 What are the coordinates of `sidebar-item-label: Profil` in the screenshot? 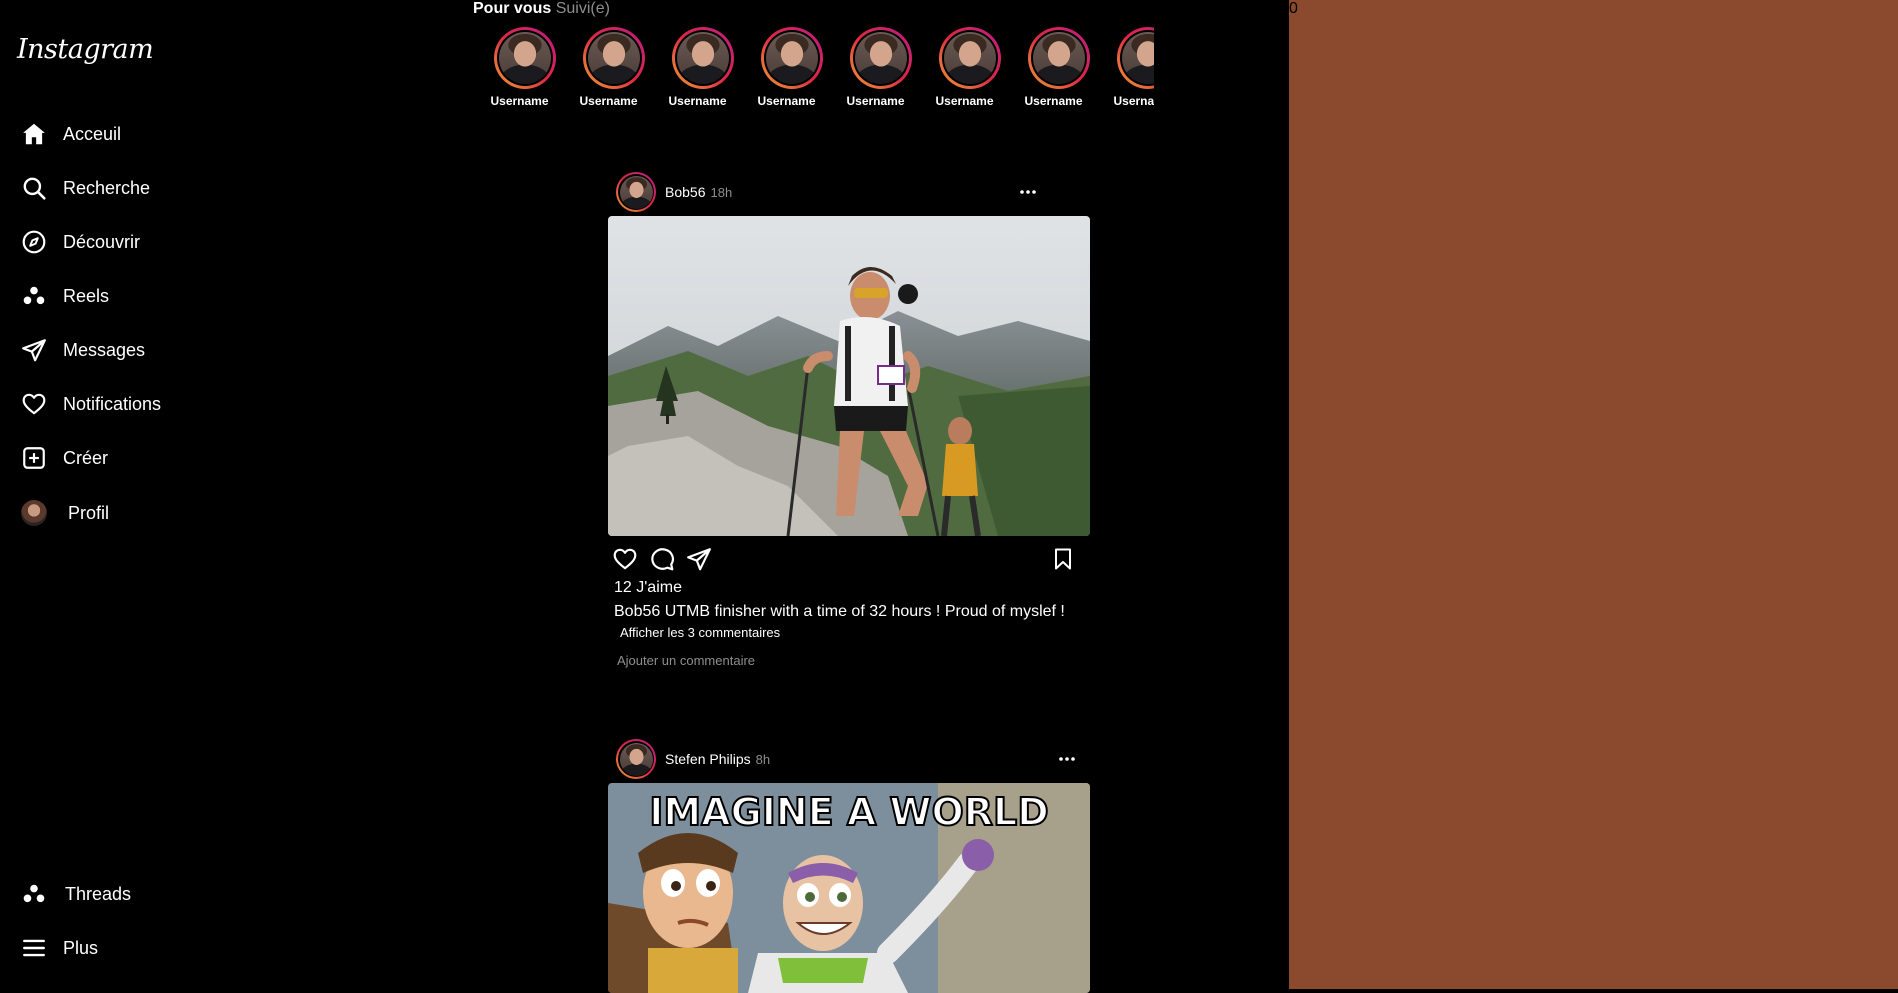 It's located at (89, 512).